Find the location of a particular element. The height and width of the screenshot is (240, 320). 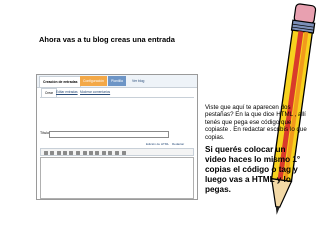

editor-toolbar is located at coordinates (117, 152).